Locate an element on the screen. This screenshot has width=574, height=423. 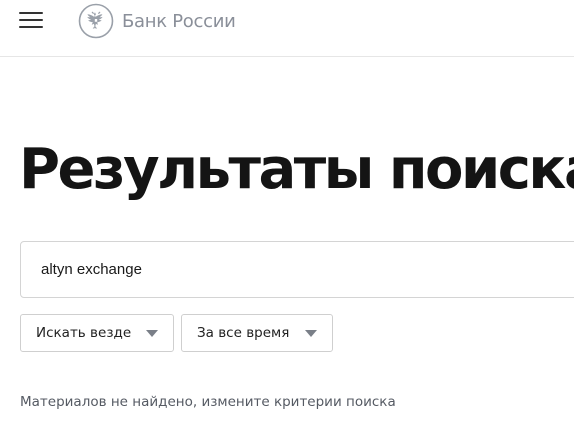
period-select: За все время is located at coordinates (257, 333).